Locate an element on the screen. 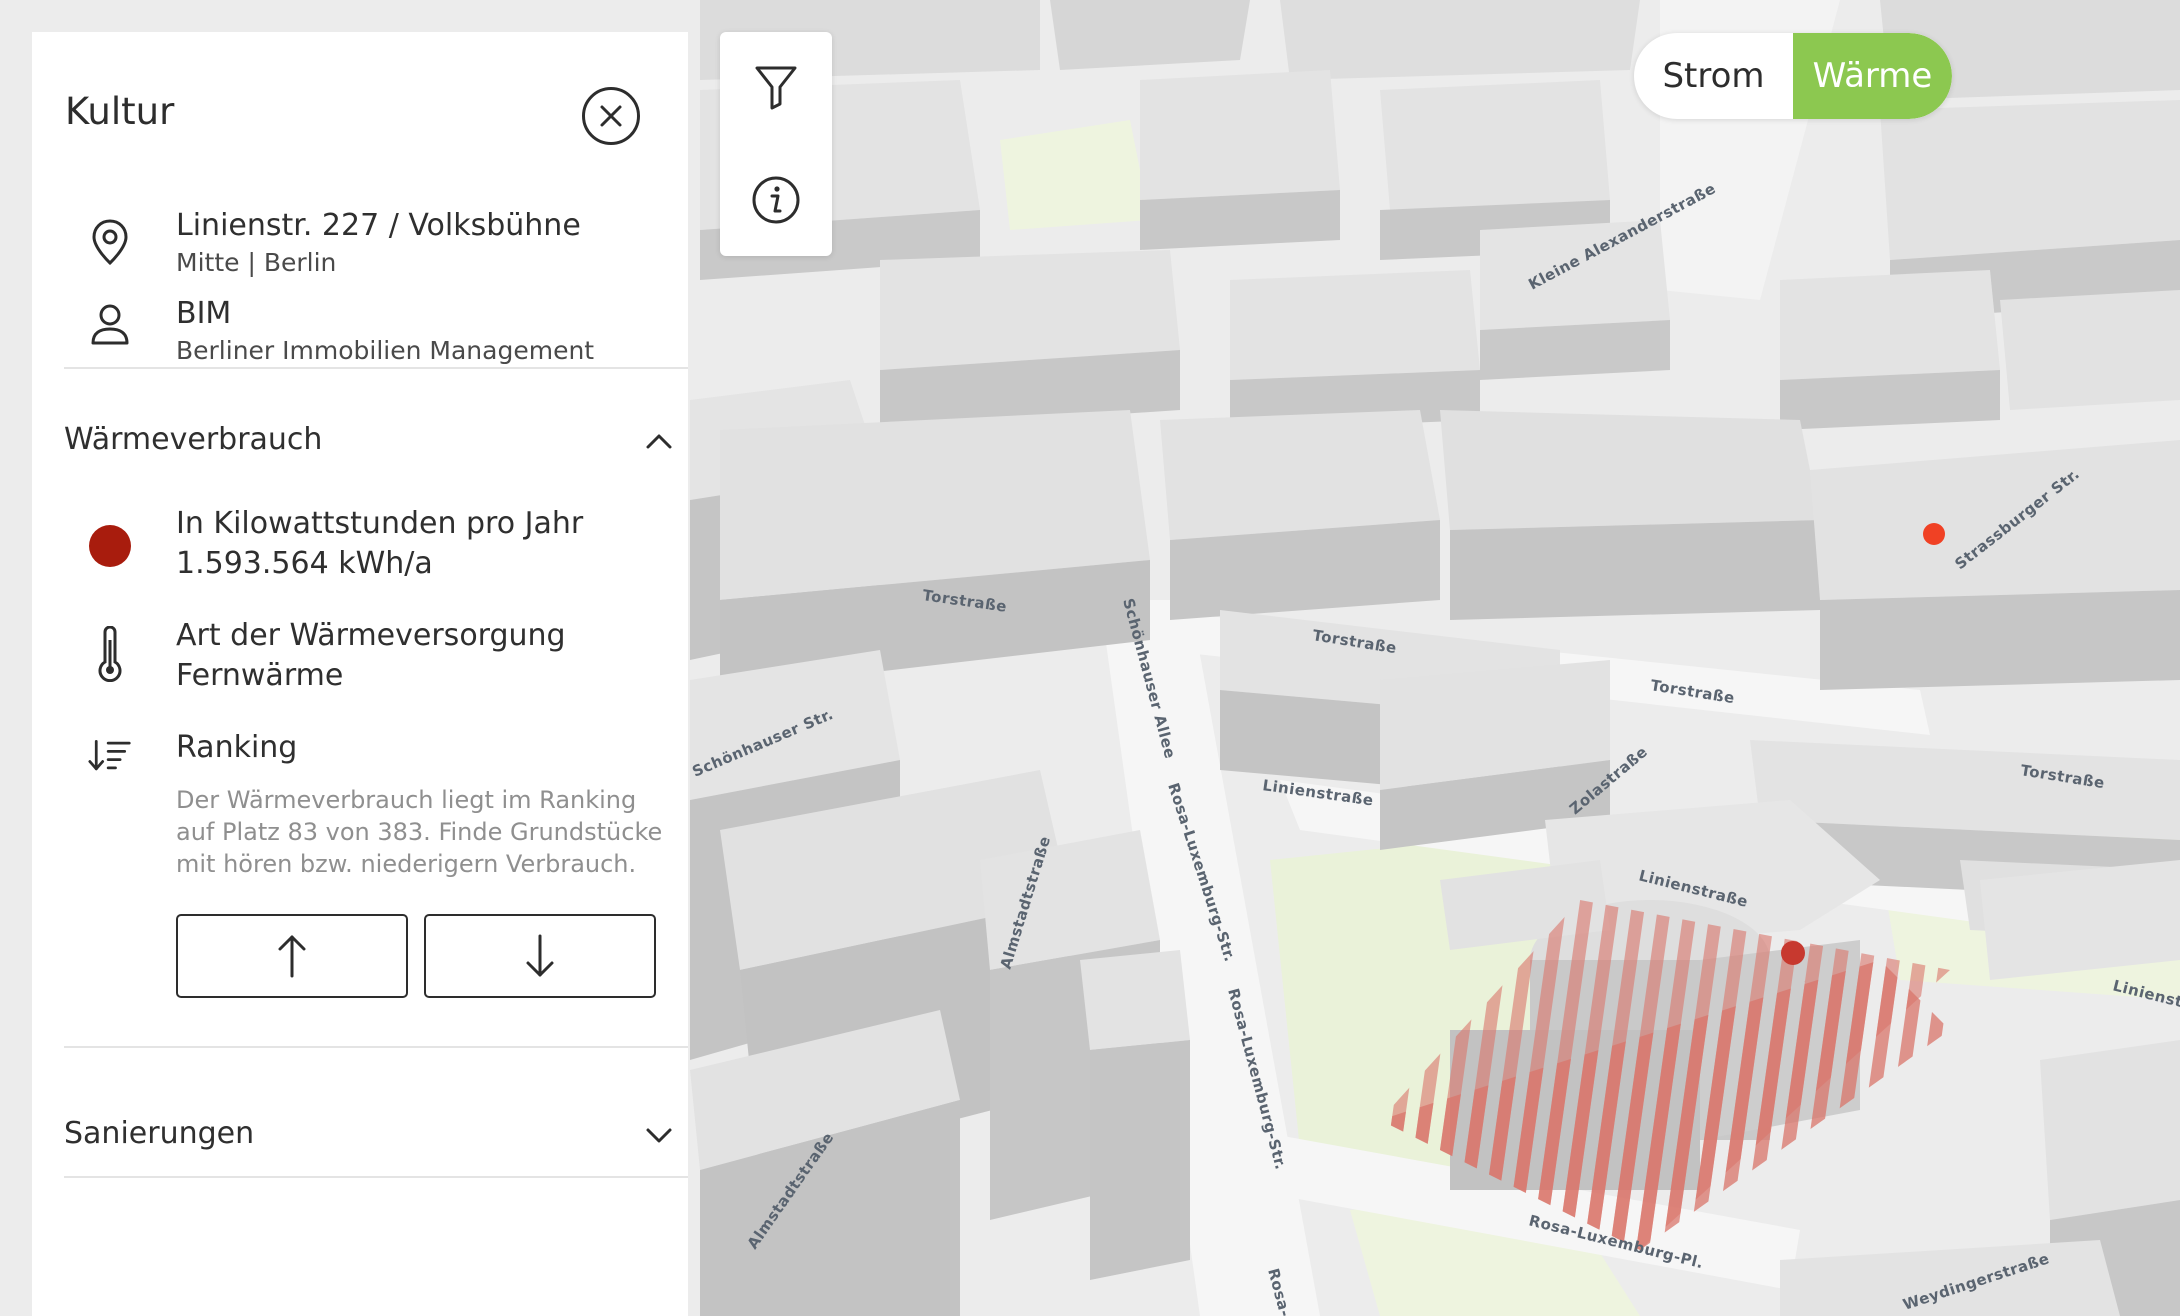 This screenshot has width=2180, height=1316. energy-type-toggle: Strom Wärme is located at coordinates (1793, 76).